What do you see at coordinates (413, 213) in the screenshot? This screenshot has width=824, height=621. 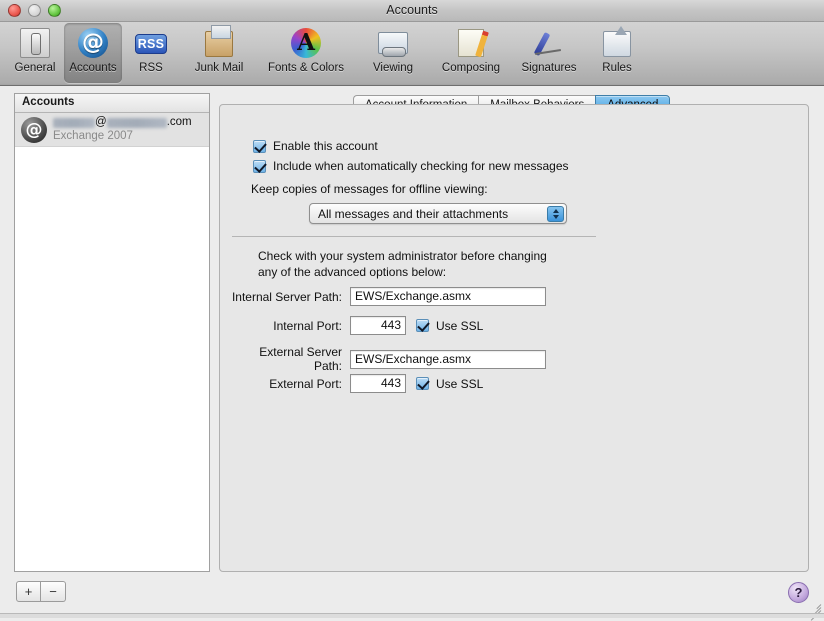 I see `offline-copies-value: All messages and their attachments` at bounding box center [413, 213].